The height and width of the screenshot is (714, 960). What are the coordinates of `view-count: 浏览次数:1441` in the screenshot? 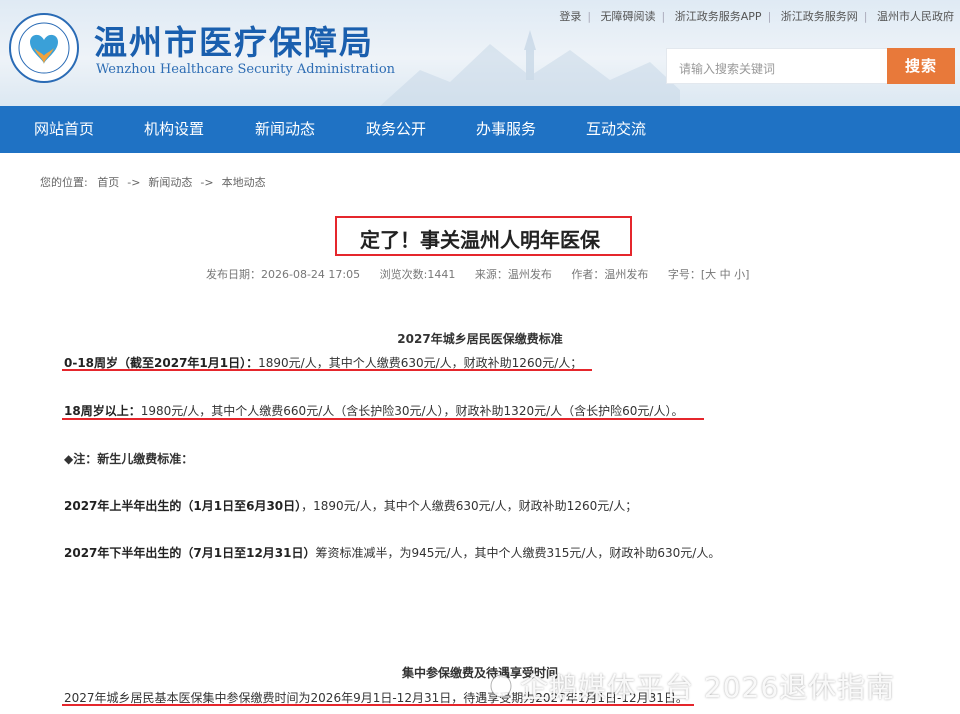 It's located at (417, 274).